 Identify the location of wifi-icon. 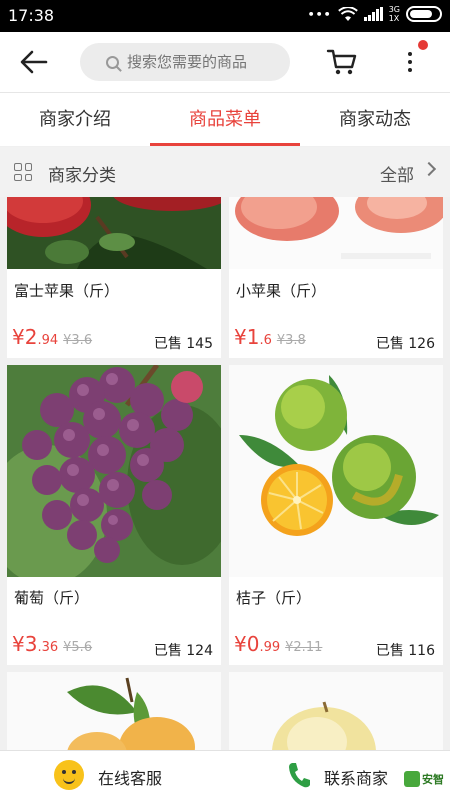
(347, 13).